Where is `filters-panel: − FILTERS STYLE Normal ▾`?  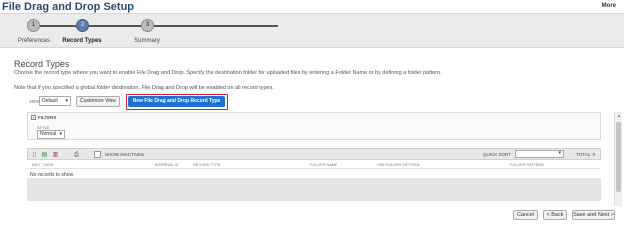
filters-panel: − FILTERS STYLE Normal ▾ is located at coordinates (314, 126).